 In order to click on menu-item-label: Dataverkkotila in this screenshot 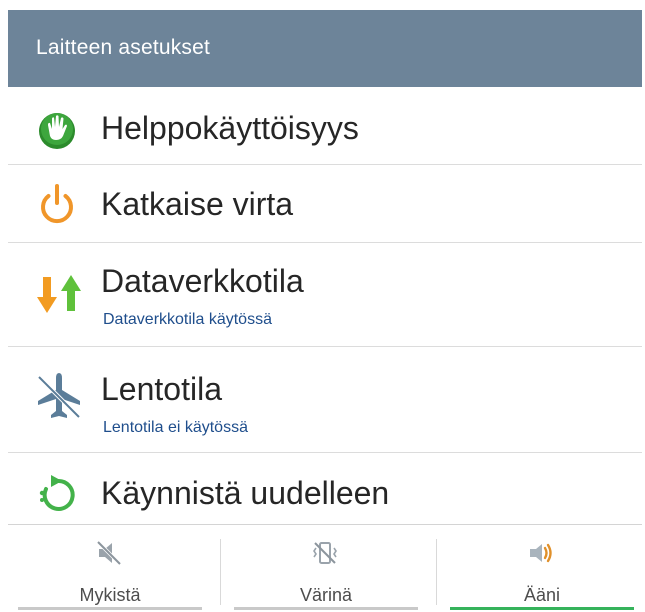, I will do `click(202, 281)`.